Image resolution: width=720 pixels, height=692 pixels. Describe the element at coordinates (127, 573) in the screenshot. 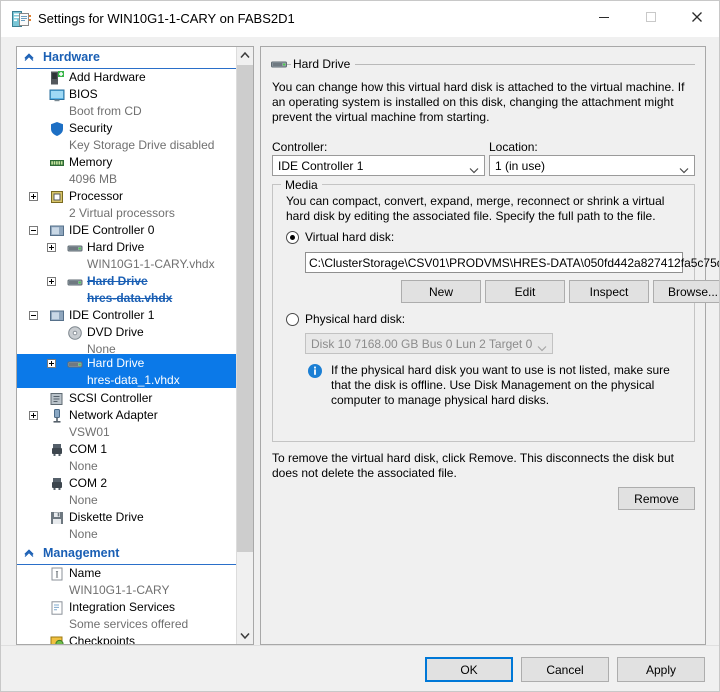

I see `tree-item-name: I Name` at that location.